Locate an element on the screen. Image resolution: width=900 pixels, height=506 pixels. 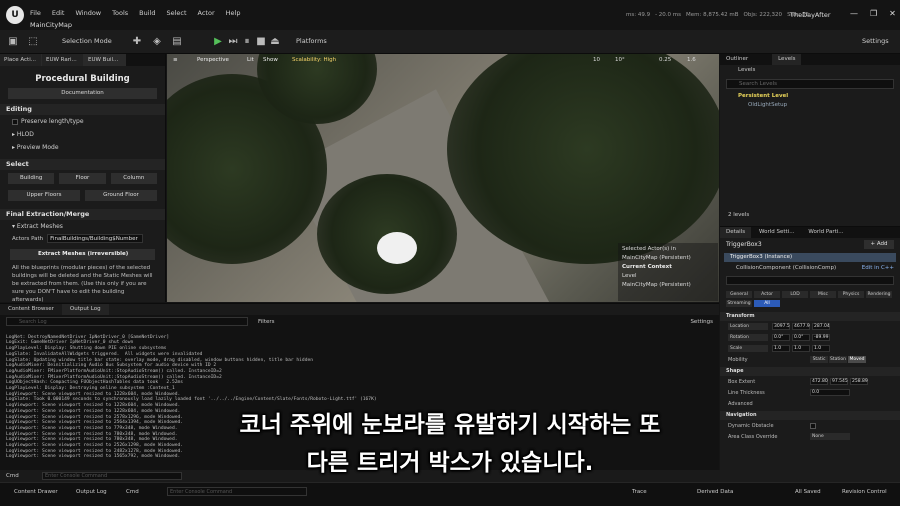
lit-button: Lit is located at coordinates (250, 60).